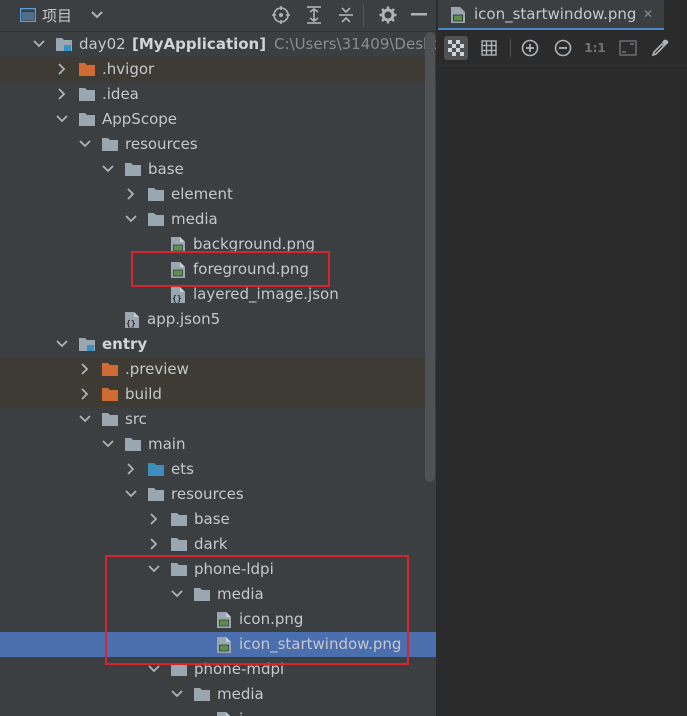 The image size is (687, 716). I want to click on tree-row-layered-image-json: {} layered_image.json, so click(218, 294).